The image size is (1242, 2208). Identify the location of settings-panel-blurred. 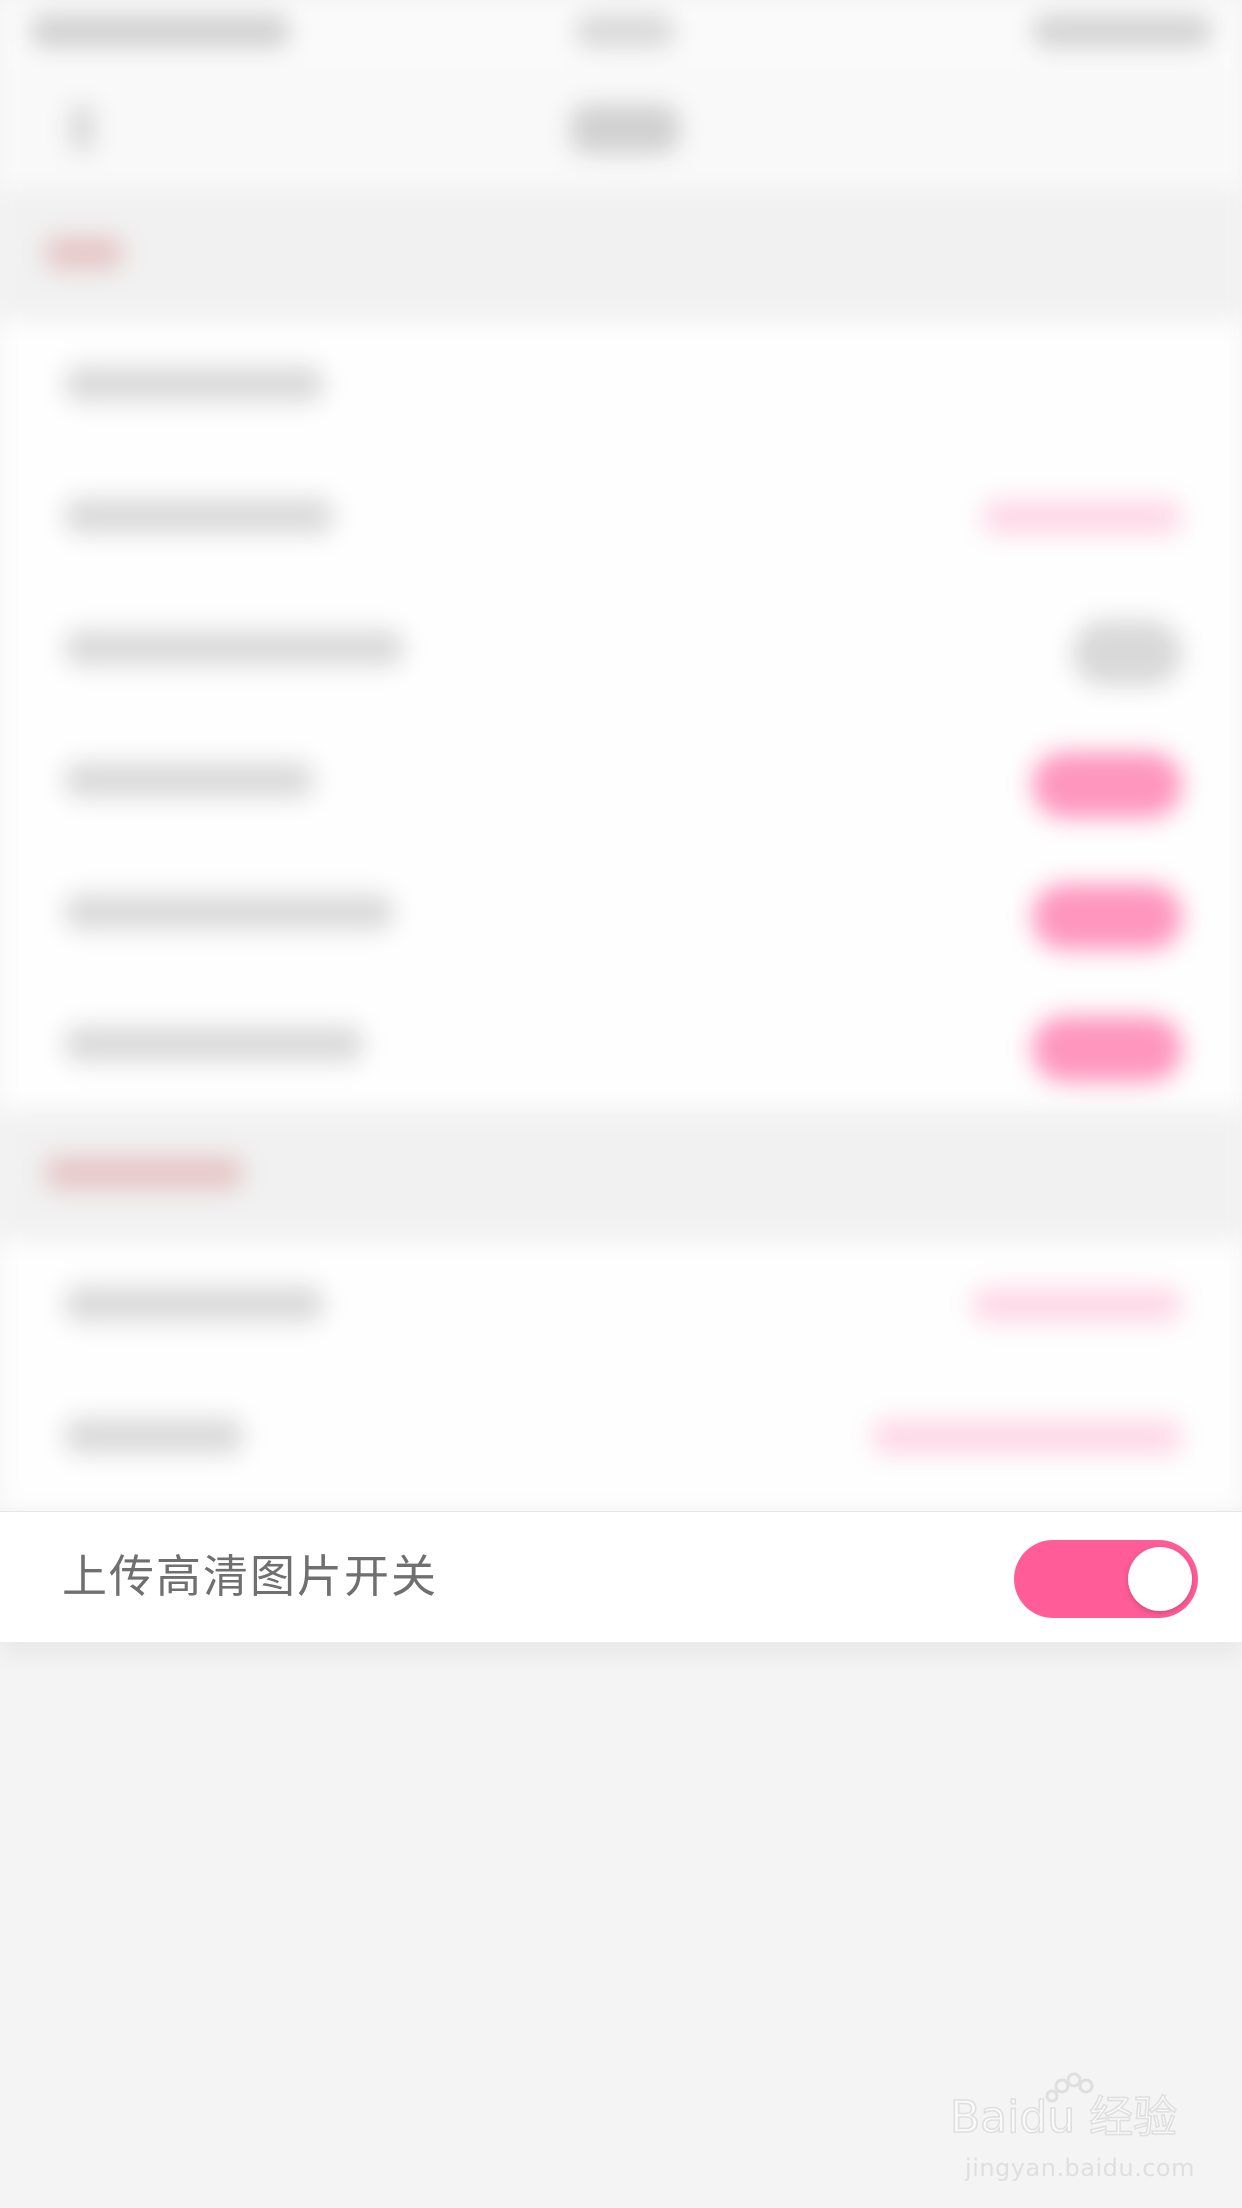
(621, 1376).